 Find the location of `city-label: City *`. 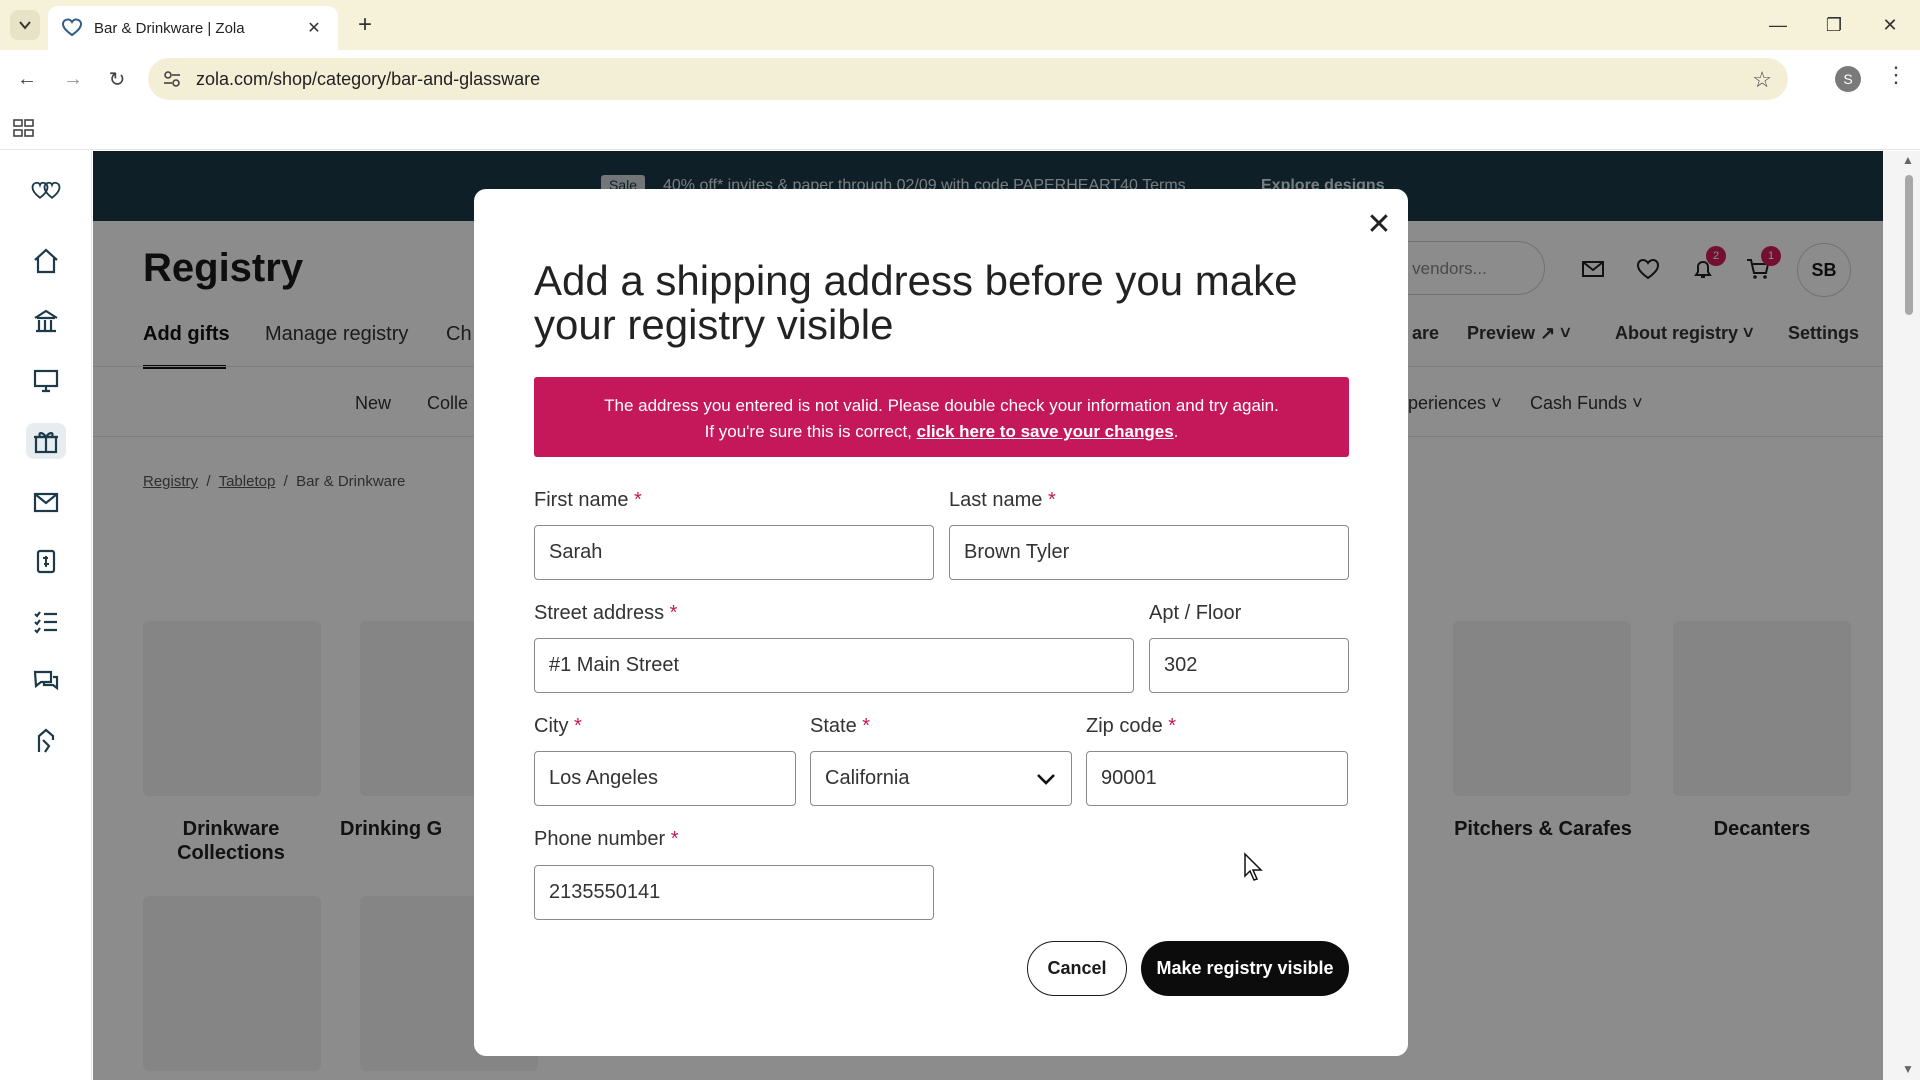

city-label: City * is located at coordinates (558, 726).